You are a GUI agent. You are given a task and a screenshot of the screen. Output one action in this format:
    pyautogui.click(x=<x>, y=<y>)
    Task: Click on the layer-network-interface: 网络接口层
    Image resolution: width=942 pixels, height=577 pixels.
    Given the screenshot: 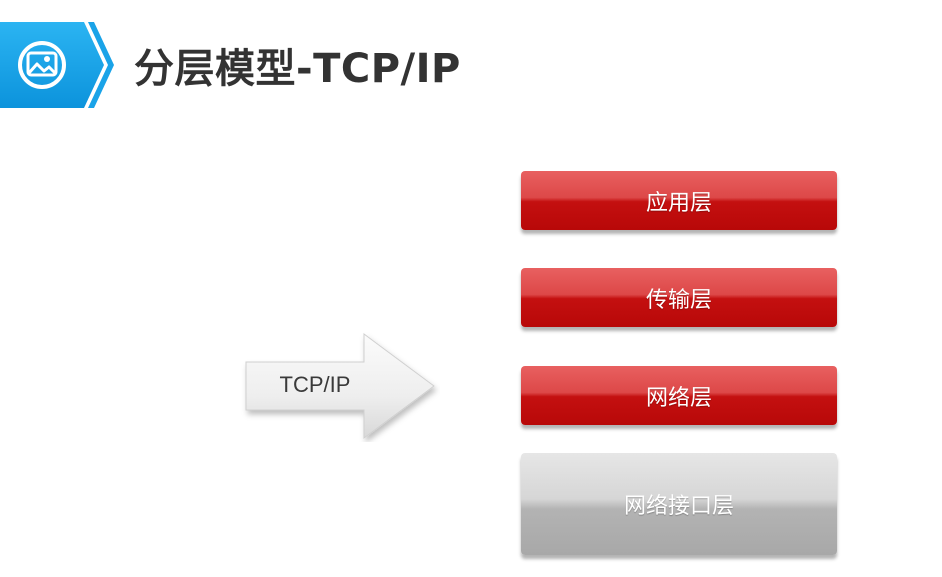 What is the action you would take?
    pyautogui.click(x=679, y=504)
    